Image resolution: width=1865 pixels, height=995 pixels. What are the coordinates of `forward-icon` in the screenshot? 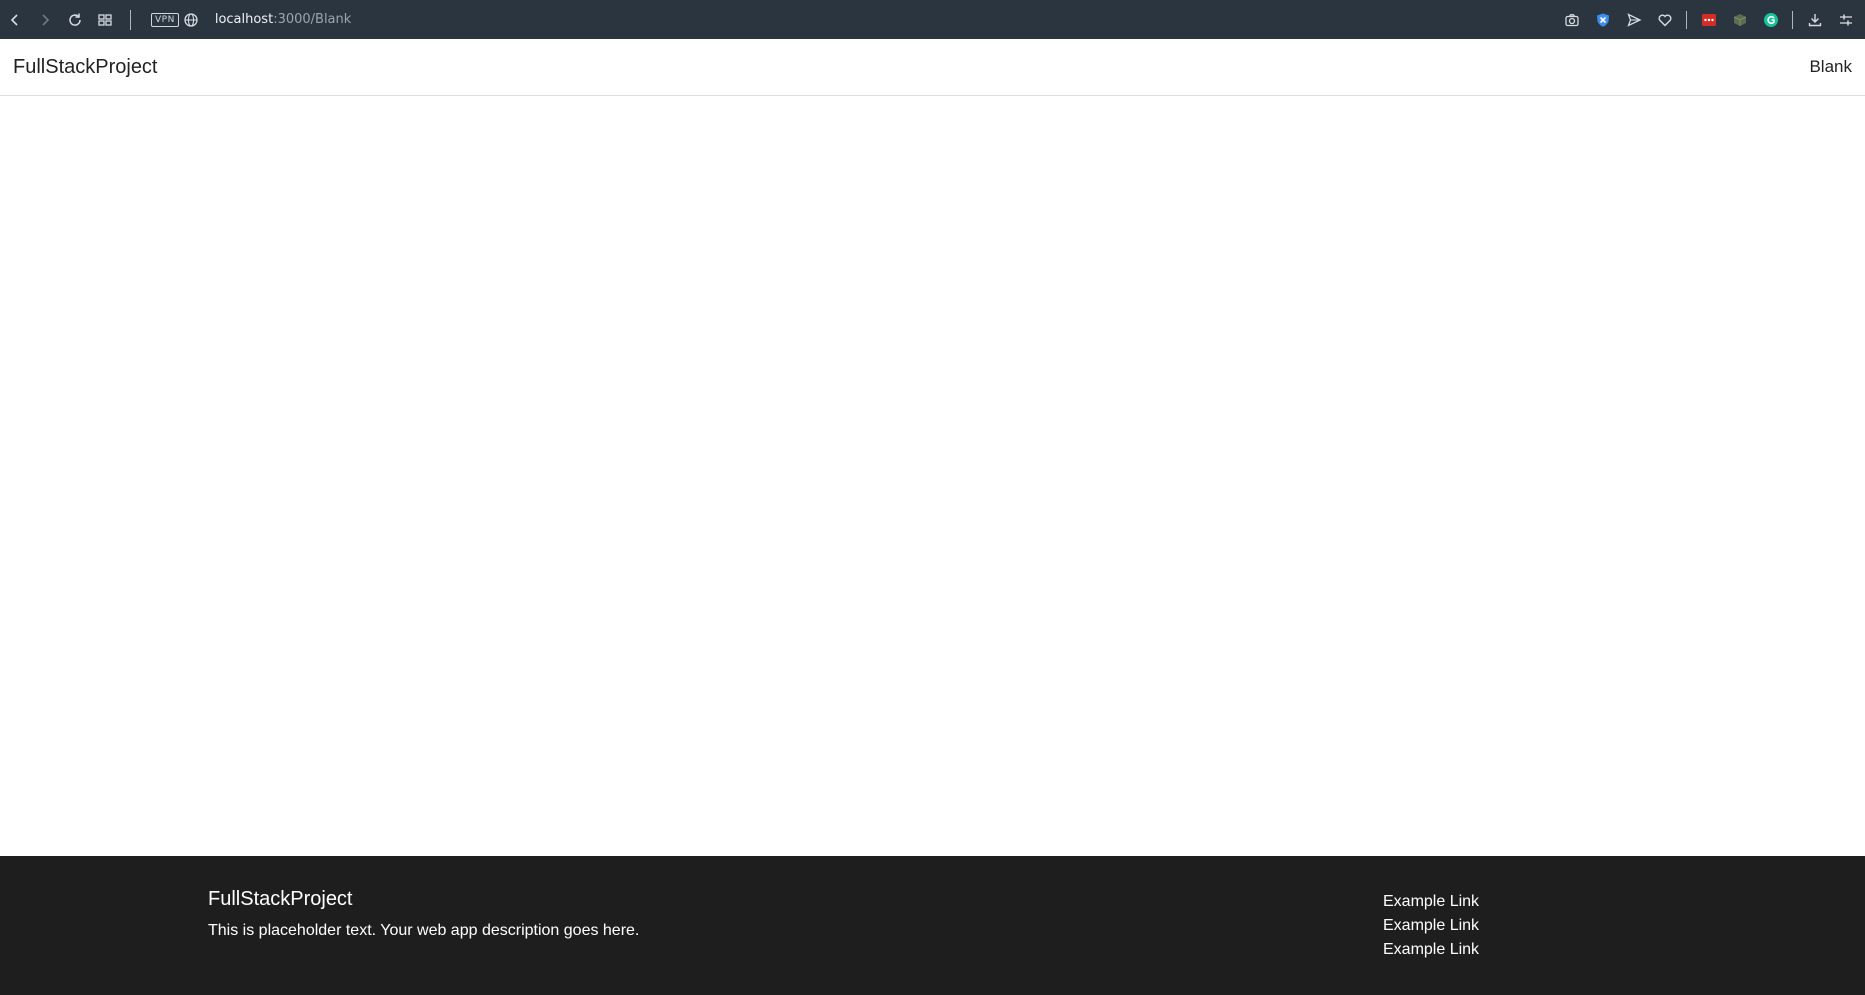 It's located at (46, 19).